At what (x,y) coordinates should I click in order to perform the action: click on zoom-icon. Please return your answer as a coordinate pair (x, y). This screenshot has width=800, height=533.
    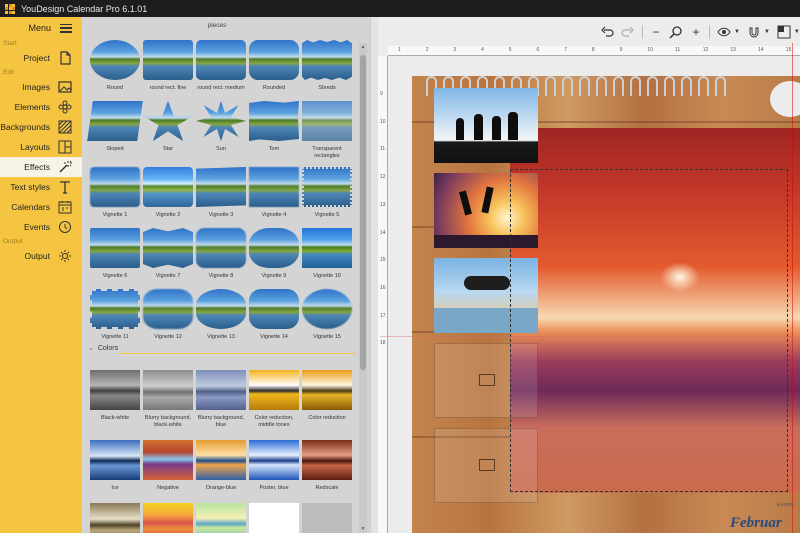
    Looking at the image, I should click on (676, 32).